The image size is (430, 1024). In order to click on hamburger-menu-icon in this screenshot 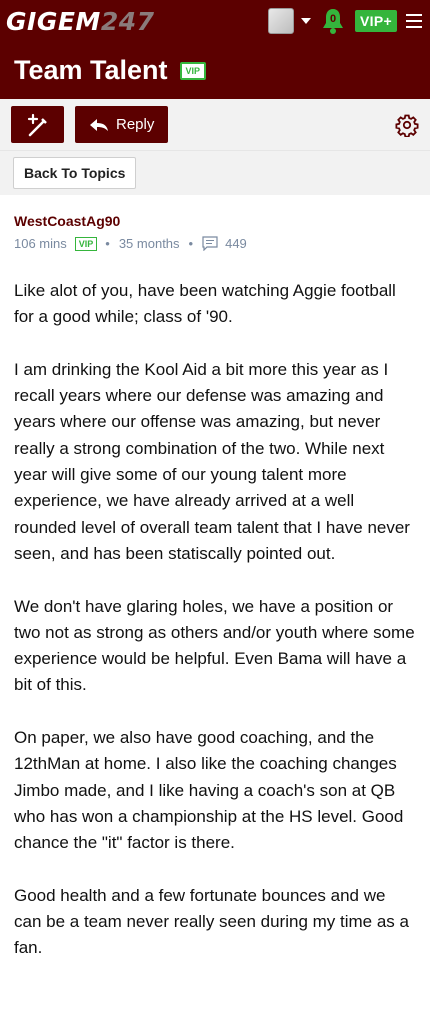, I will do `click(414, 21)`.